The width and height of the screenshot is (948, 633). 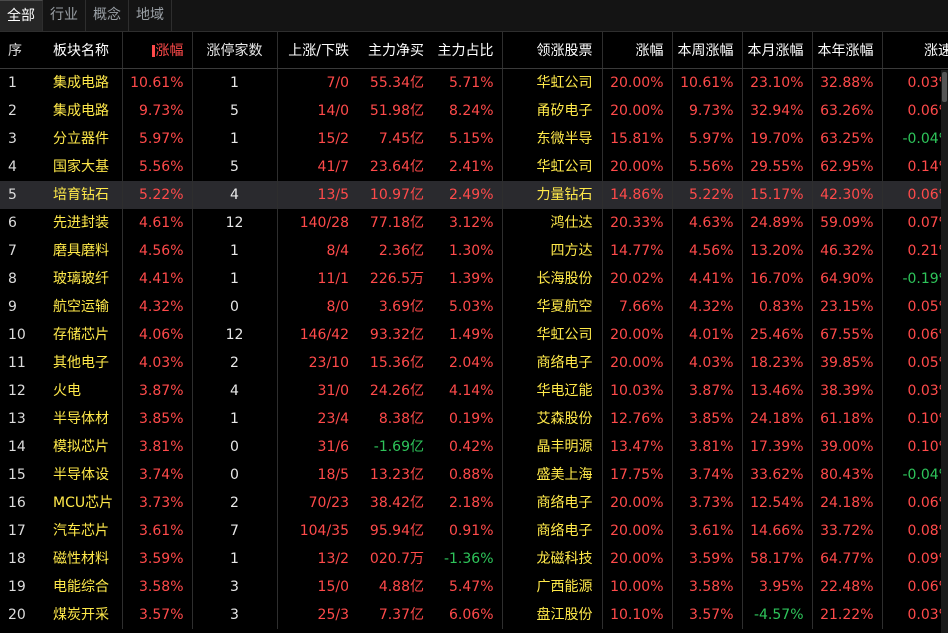 What do you see at coordinates (156, 223) in the screenshot?
I see `cell-change: 4.61%` at bounding box center [156, 223].